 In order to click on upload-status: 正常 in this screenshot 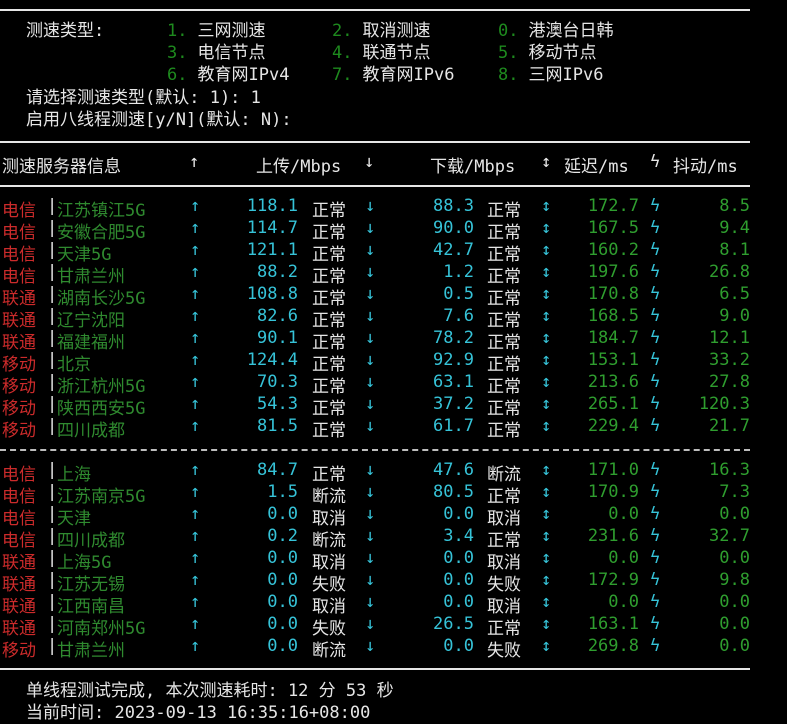, I will do `click(329, 431)`.